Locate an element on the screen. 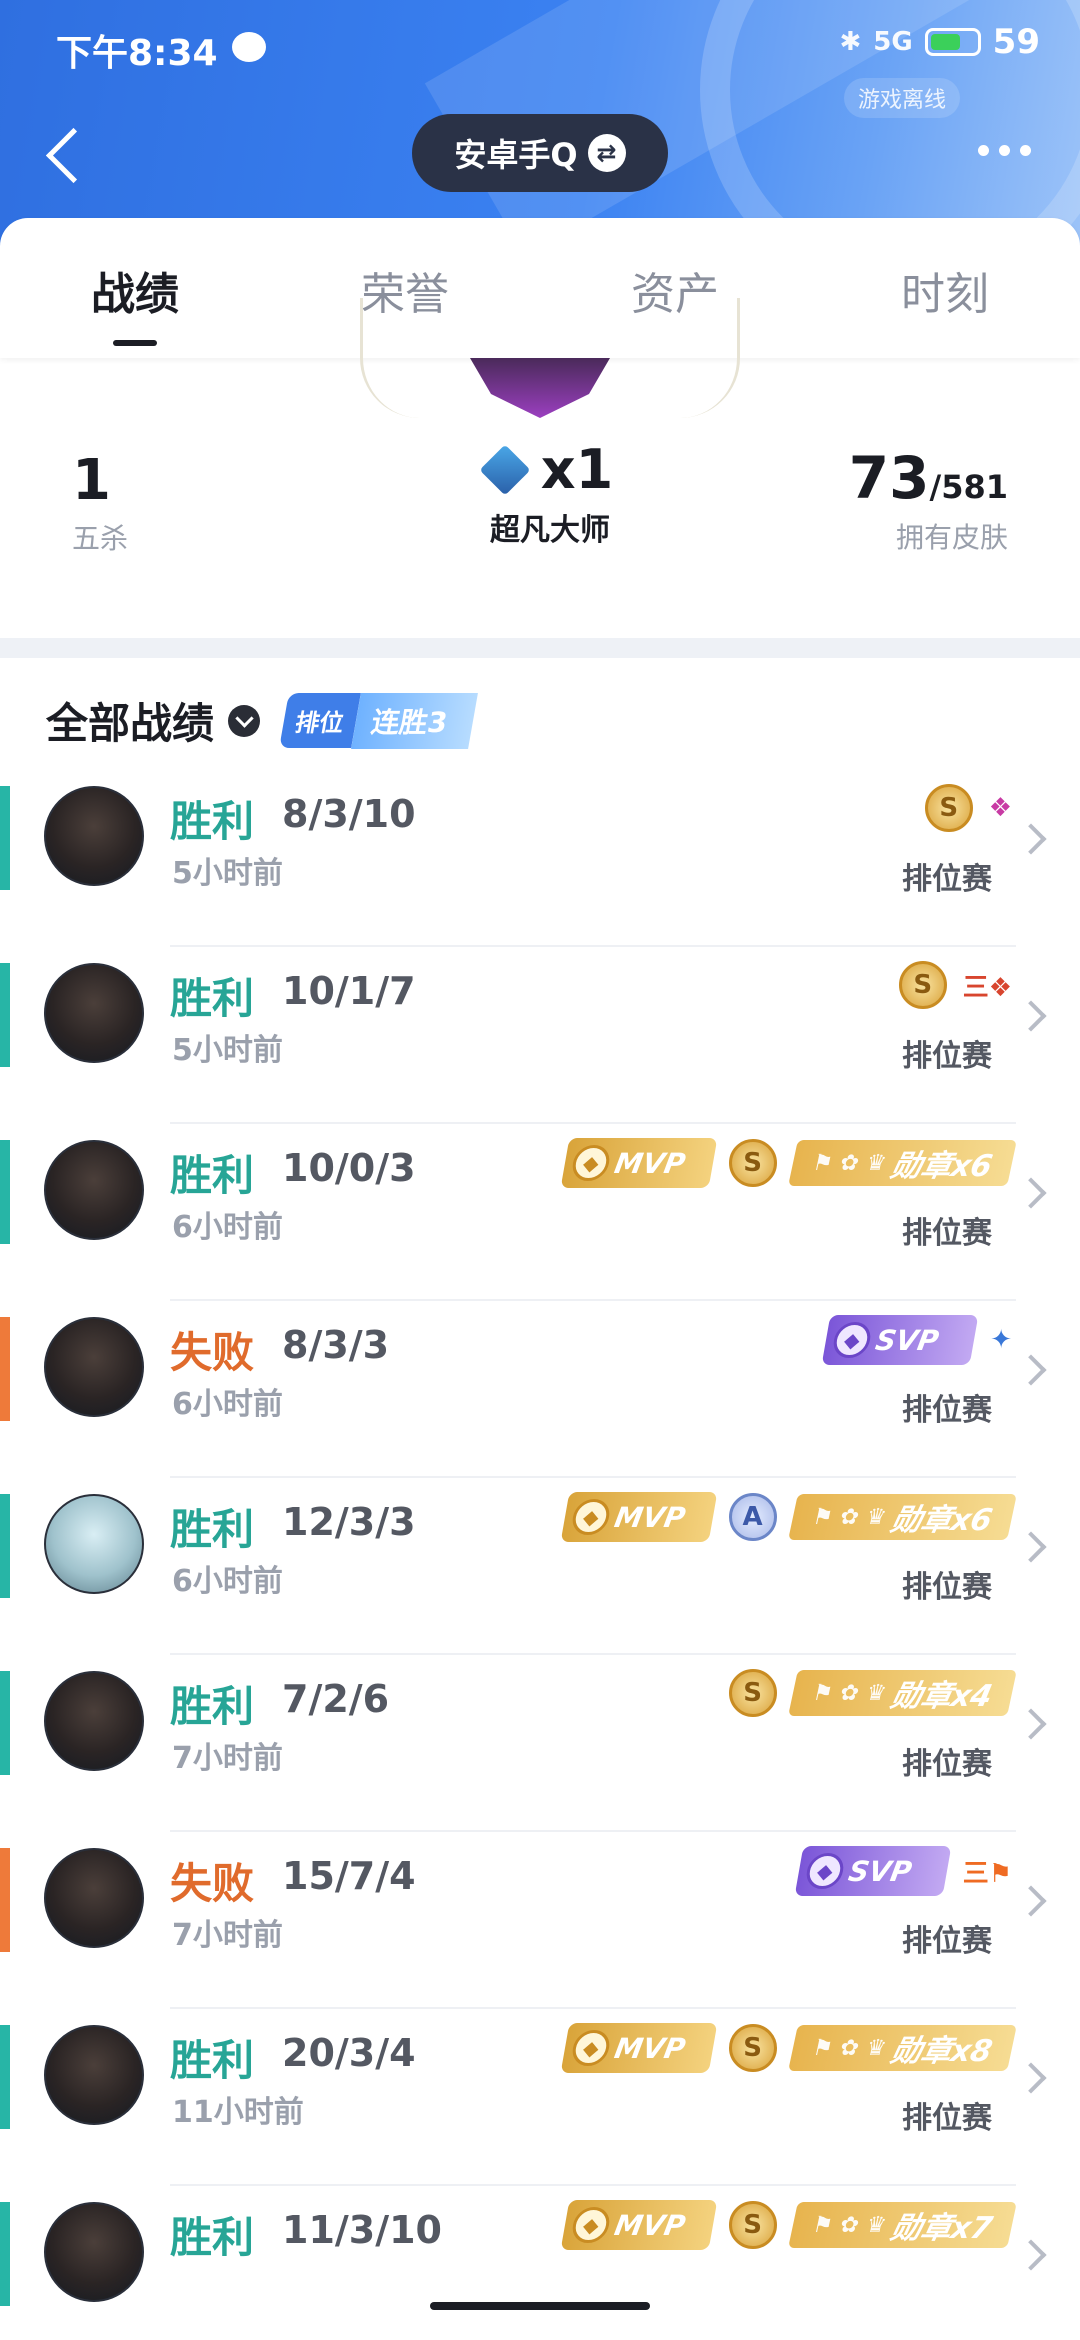 The height and width of the screenshot is (2340, 1080). win-streak-badge: 排位 连胜3 is located at coordinates (379, 720).